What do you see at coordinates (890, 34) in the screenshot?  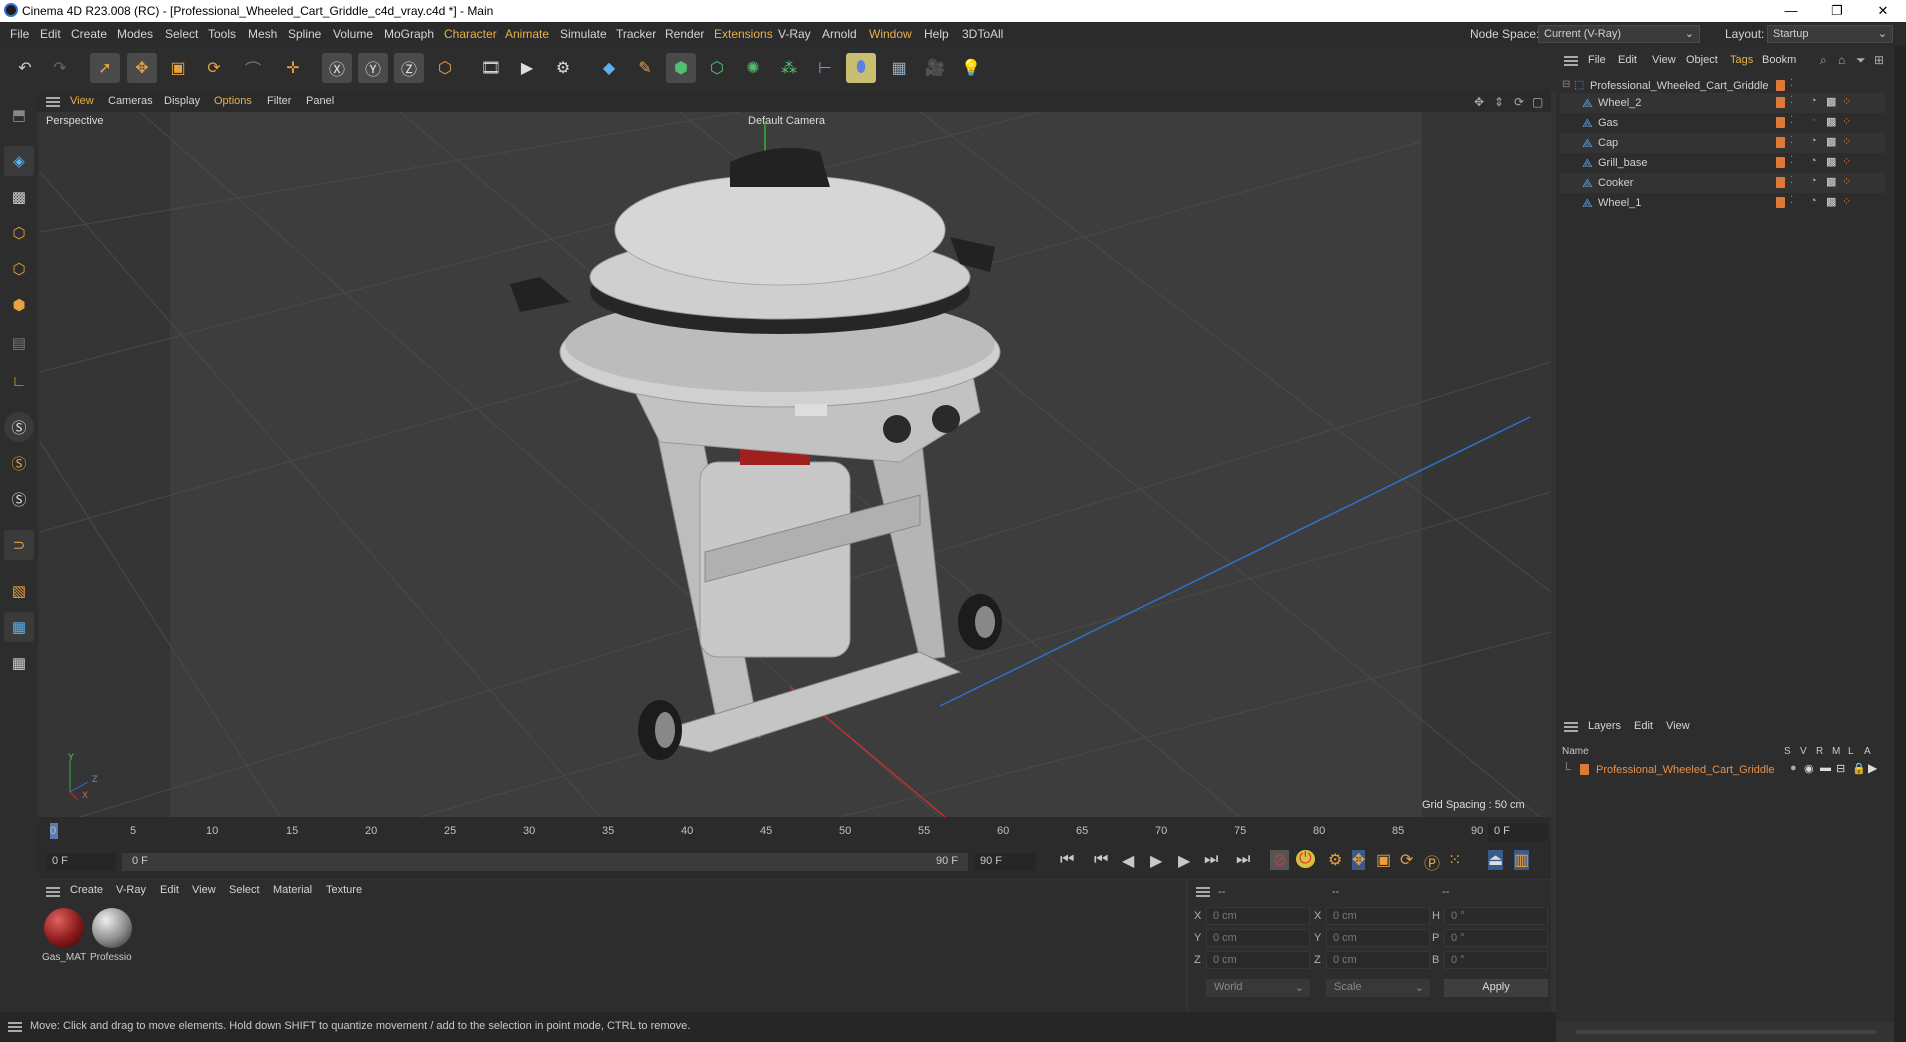 I see `menu-window: Window` at bounding box center [890, 34].